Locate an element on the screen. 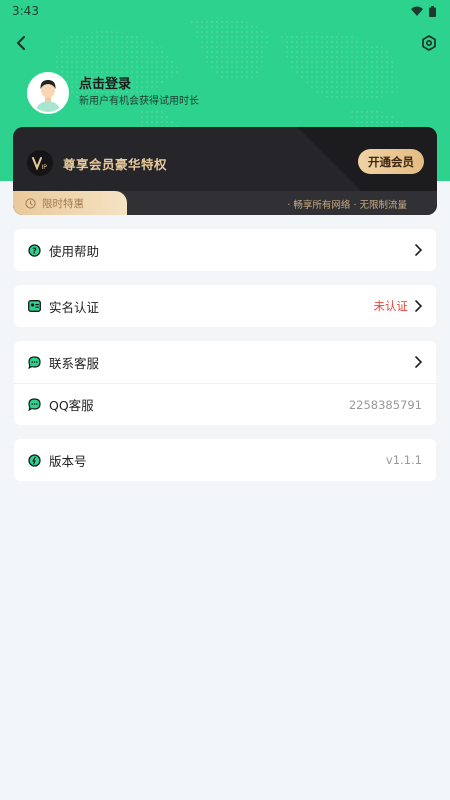  realname-status: 未认证 is located at coordinates (391, 306).